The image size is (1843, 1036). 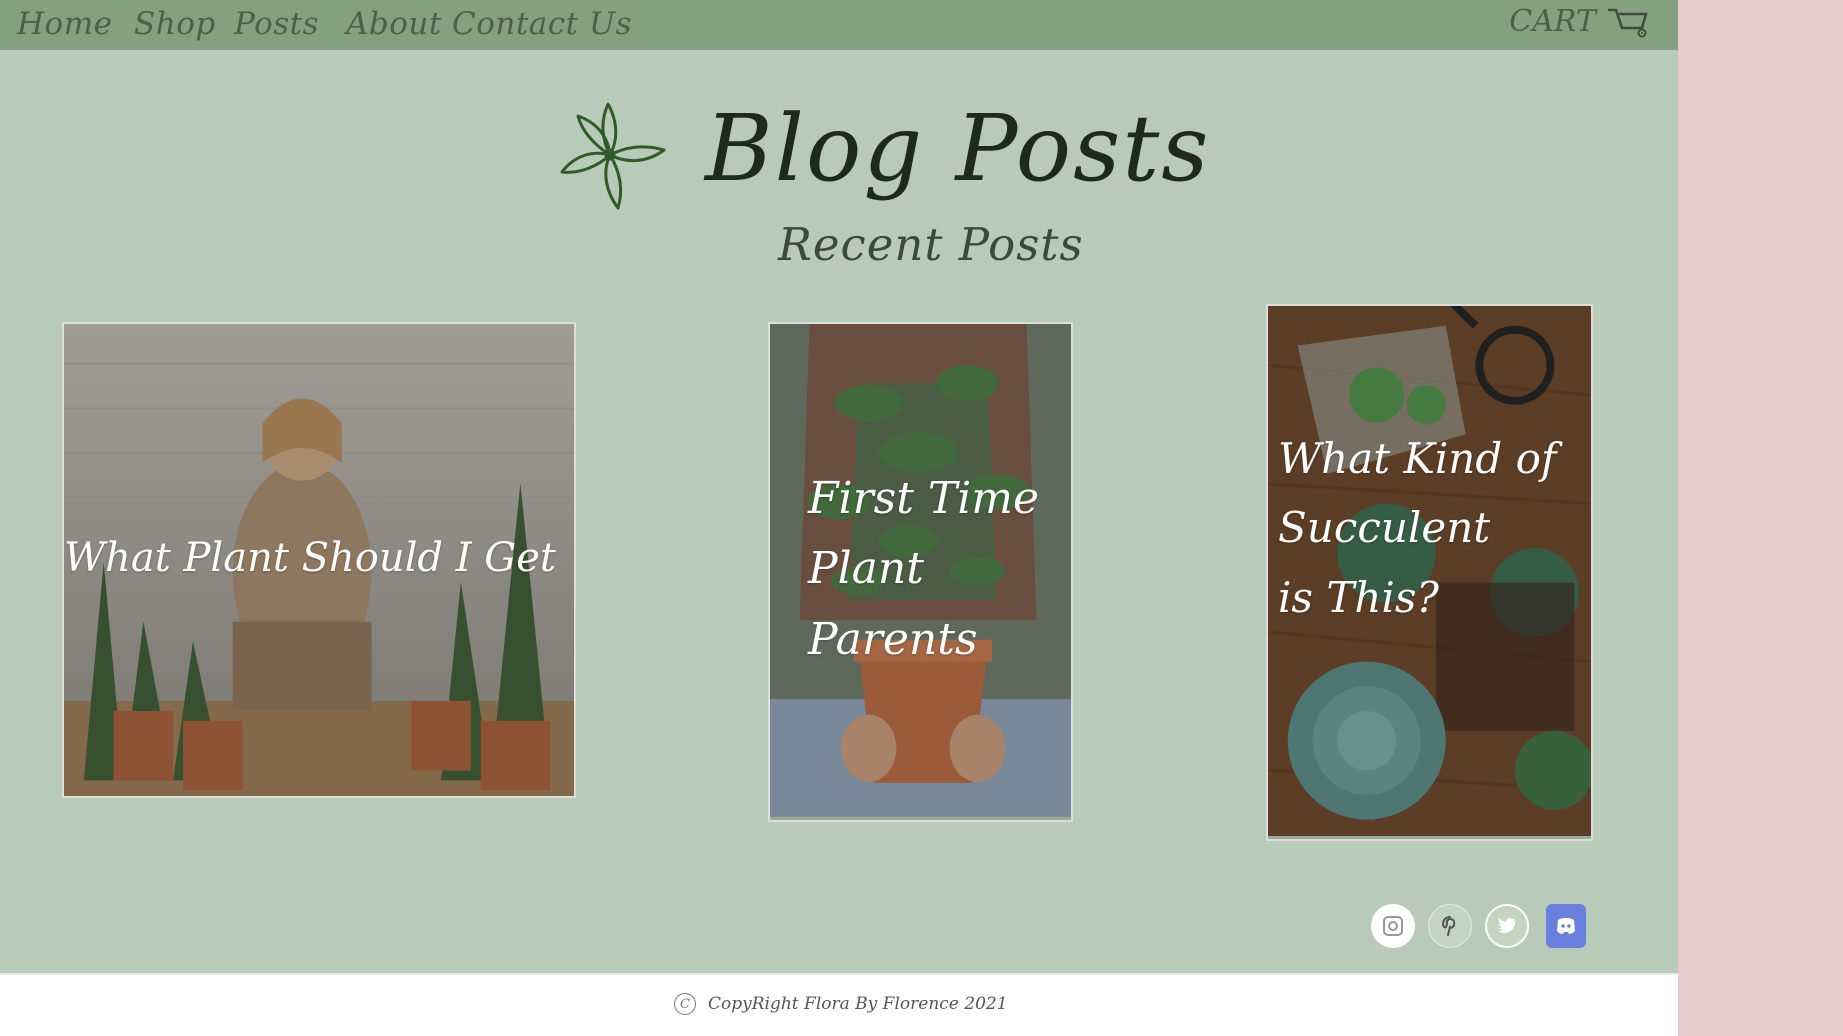 I want to click on top-nav-bar: Home Shop Posts About Contact Us CART, so click(x=839, y=25).